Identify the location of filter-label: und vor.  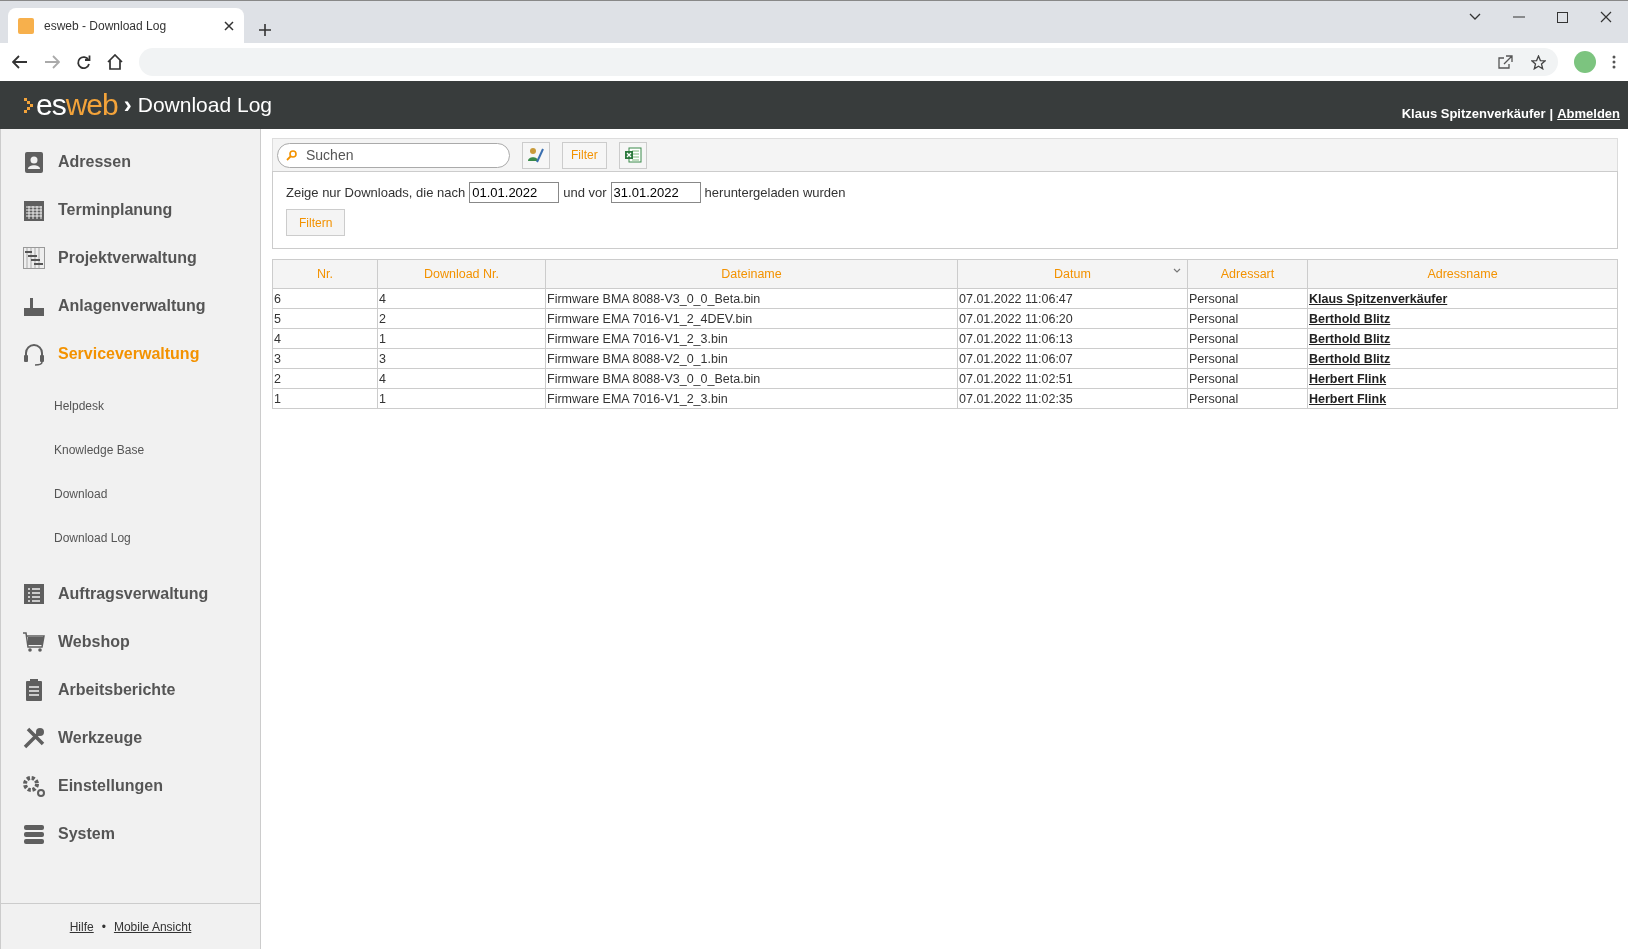
(585, 192).